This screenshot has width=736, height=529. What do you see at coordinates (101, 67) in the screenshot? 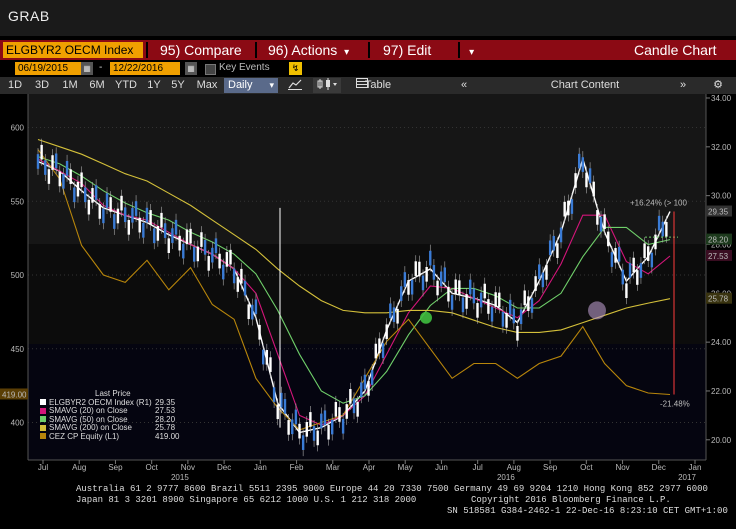
I see `date-dash: -` at bounding box center [101, 67].